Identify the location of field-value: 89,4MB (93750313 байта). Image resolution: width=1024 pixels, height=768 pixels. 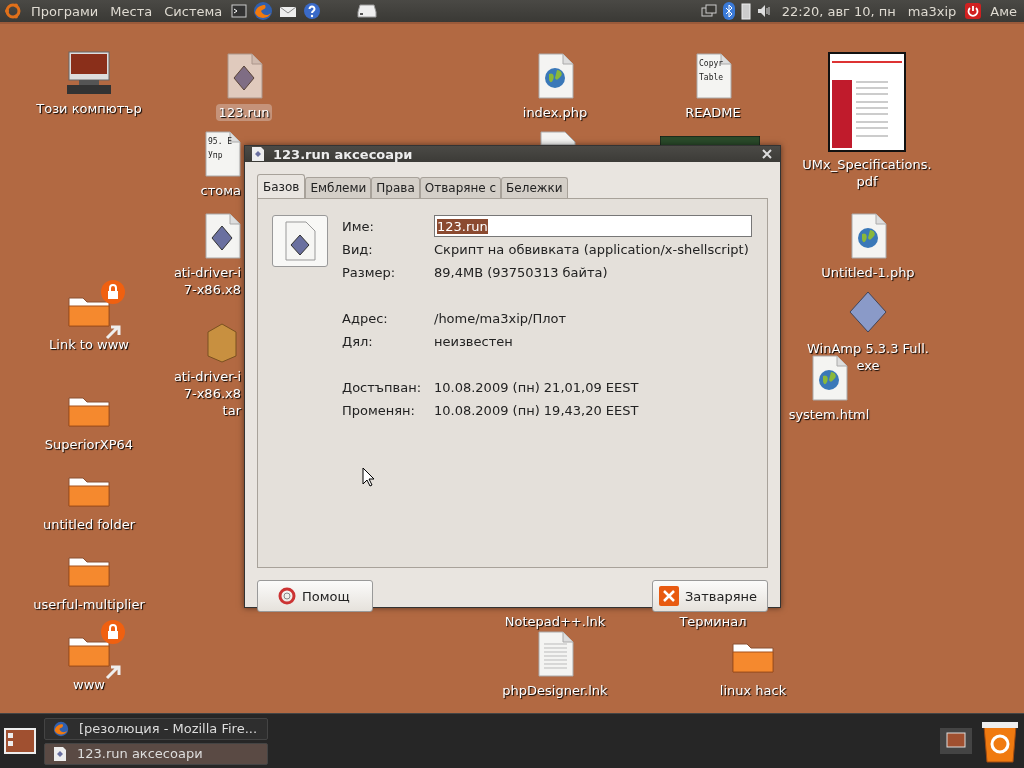
(521, 273).